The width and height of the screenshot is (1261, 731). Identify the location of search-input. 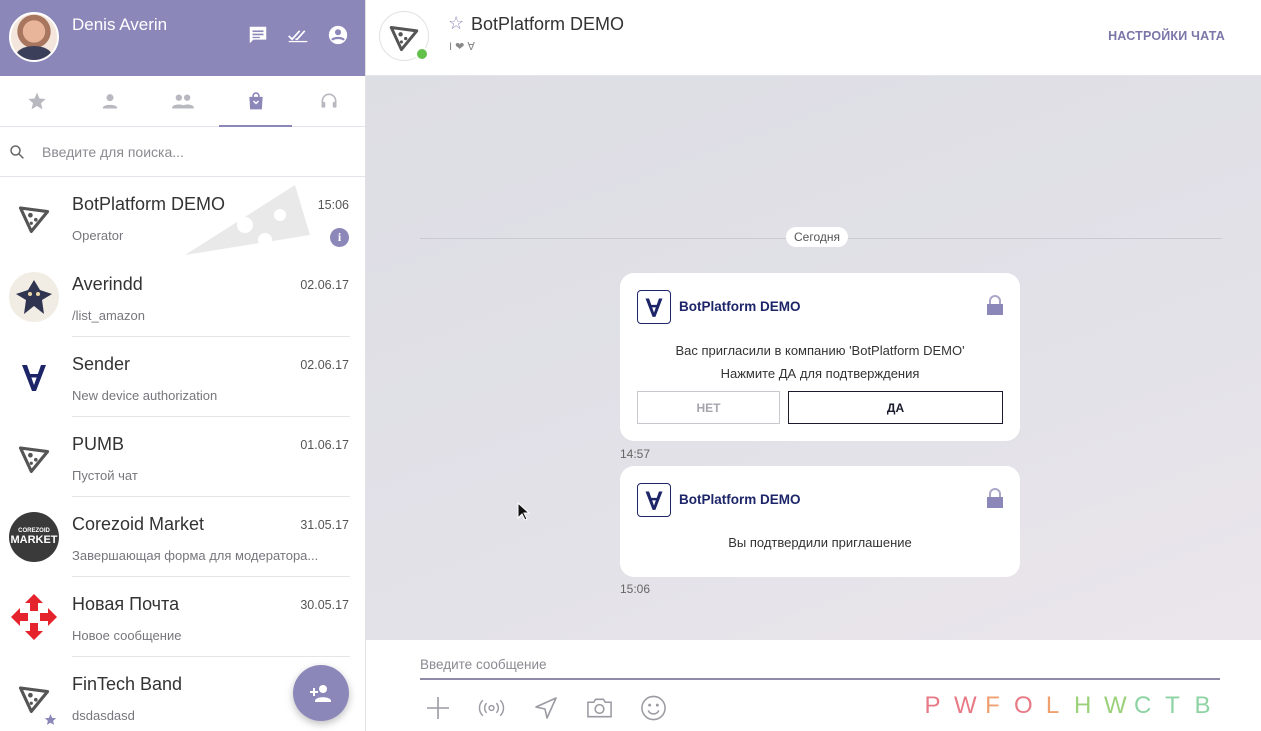
(192, 151).